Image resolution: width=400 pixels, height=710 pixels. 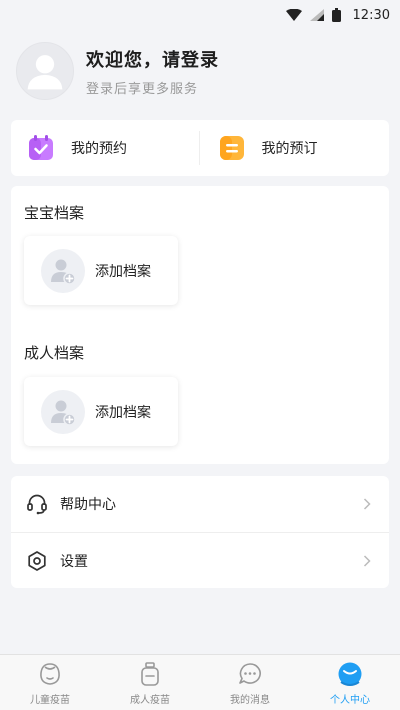 What do you see at coordinates (200, 560) in the screenshot?
I see `settings-row: 设置` at bounding box center [200, 560].